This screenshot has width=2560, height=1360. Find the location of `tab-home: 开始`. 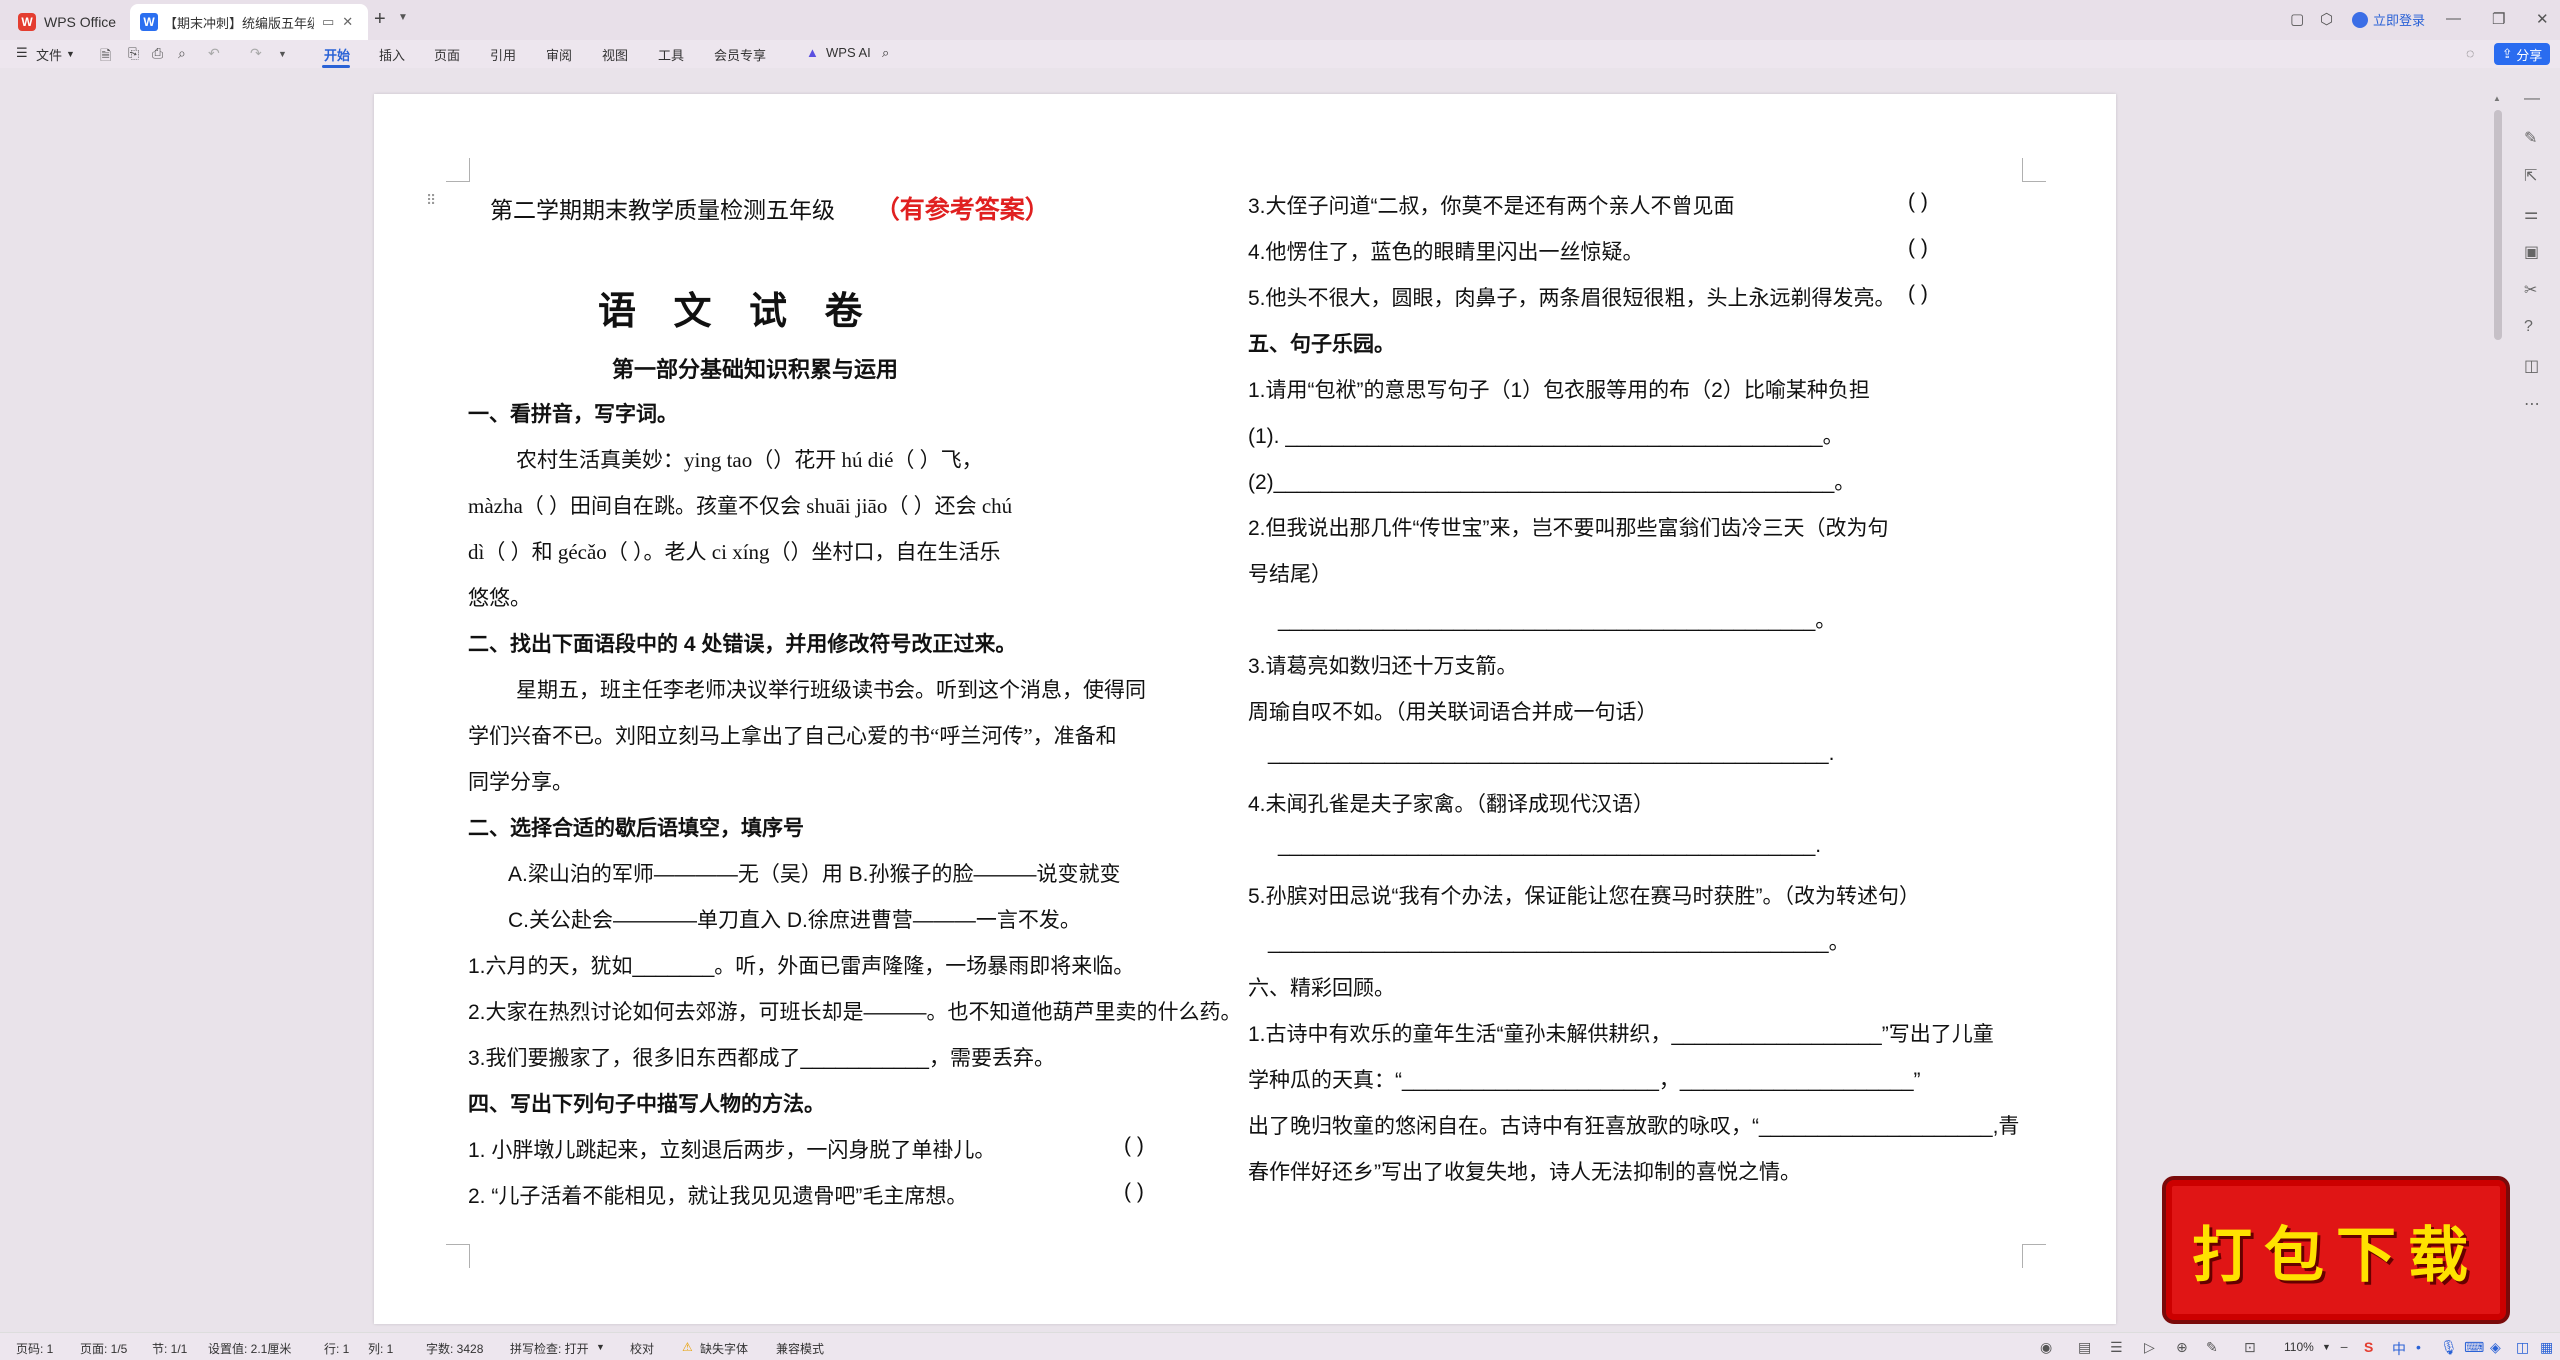

tab-home: 开始 is located at coordinates (337, 54).